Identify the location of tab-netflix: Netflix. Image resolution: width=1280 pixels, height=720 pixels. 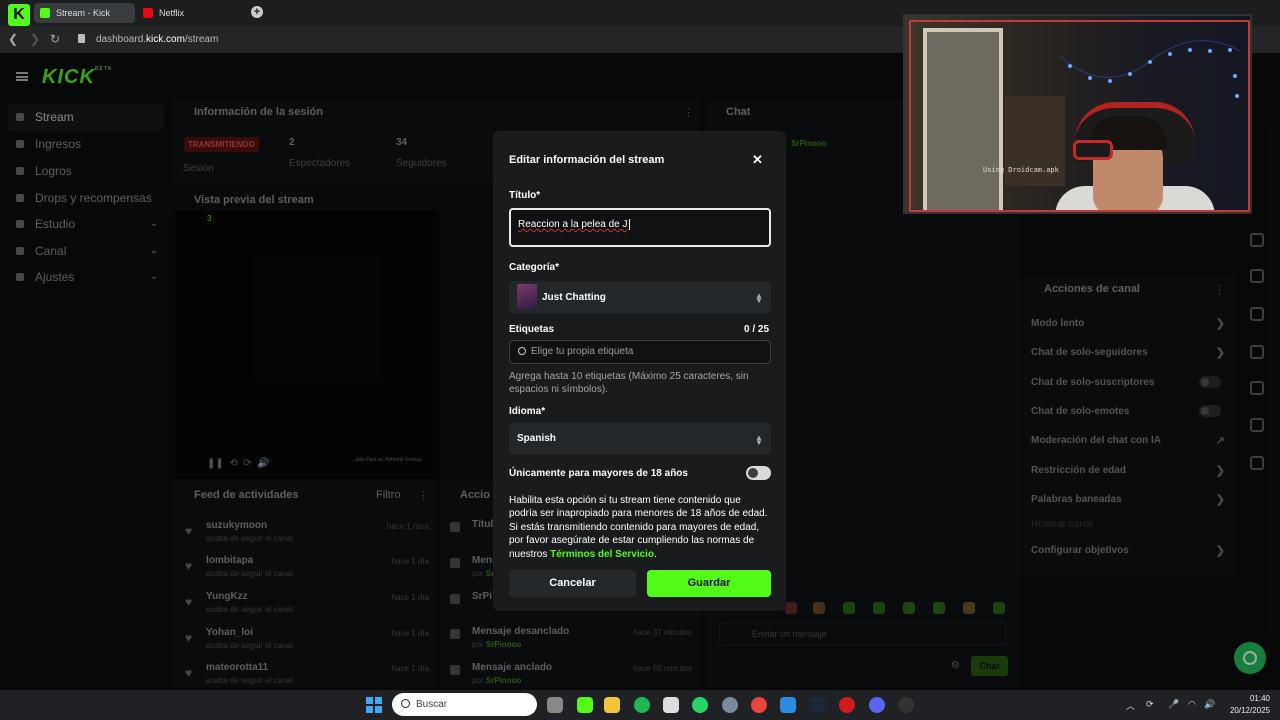
(177, 13).